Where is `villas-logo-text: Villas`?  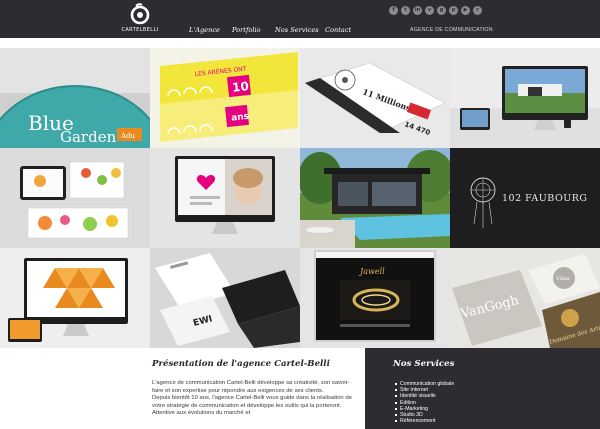 villas-logo-text: Villas is located at coordinates (562, 279).